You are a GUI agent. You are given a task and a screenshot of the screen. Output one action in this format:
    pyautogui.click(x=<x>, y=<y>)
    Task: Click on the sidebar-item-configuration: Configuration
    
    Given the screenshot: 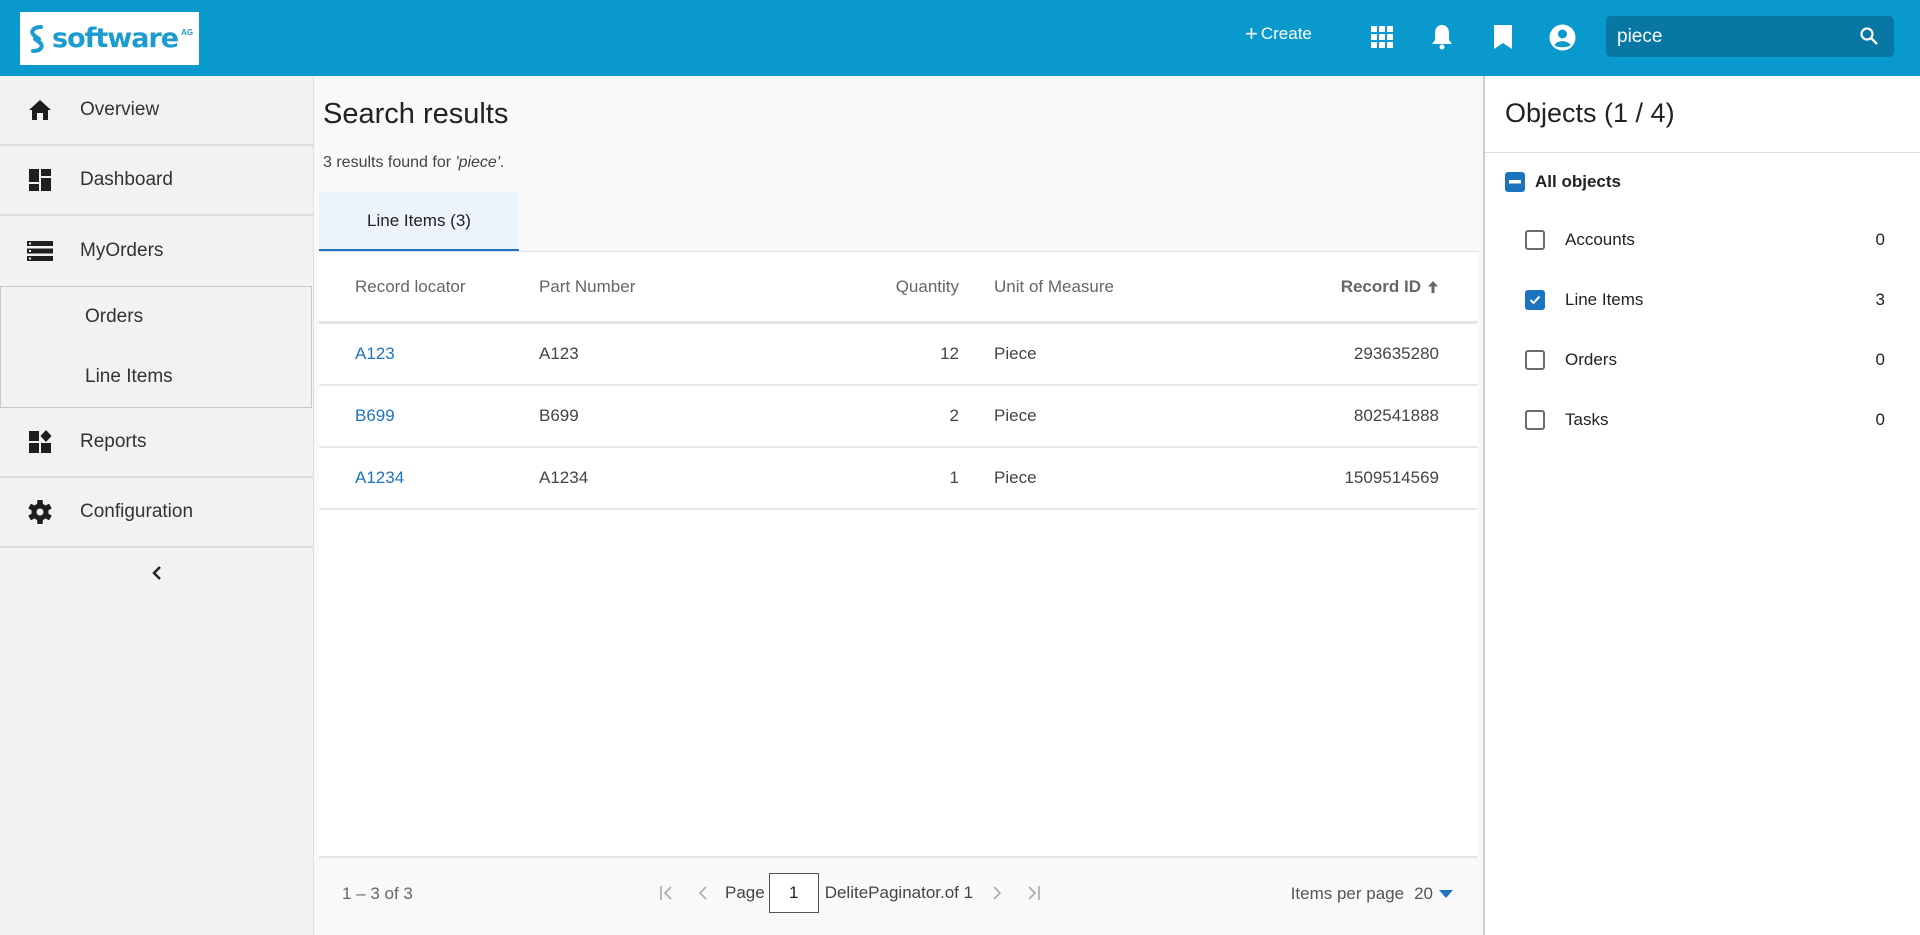 What is the action you would take?
    pyautogui.click(x=156, y=513)
    